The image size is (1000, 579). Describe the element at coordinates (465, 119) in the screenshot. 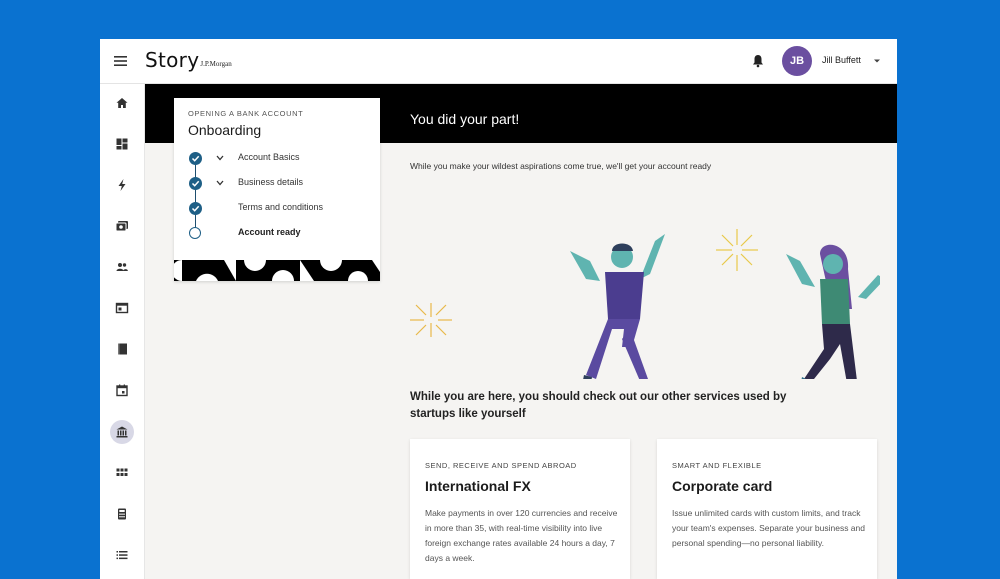

I see `banner-title: You did your part!` at that location.